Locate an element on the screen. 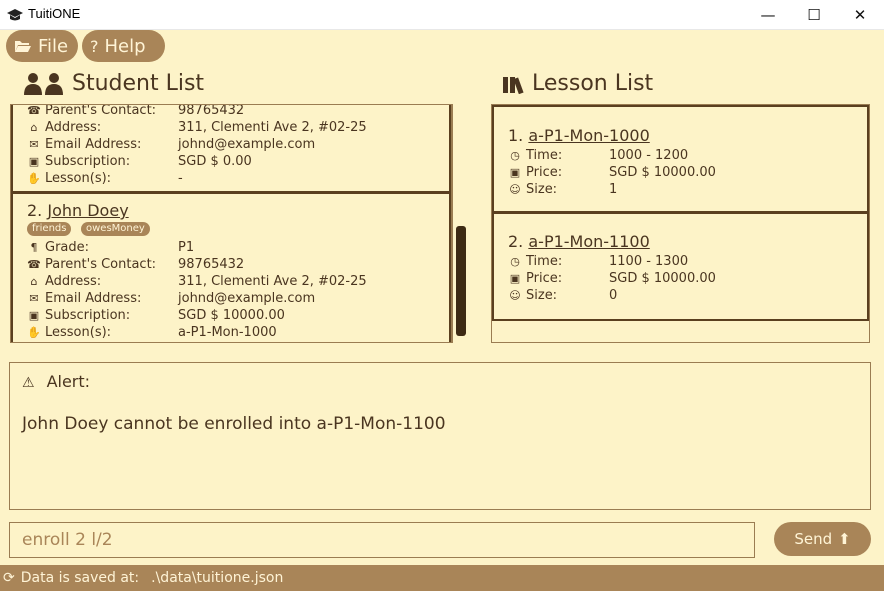 The image size is (884, 591). file-menu-label: File is located at coordinates (53, 46).